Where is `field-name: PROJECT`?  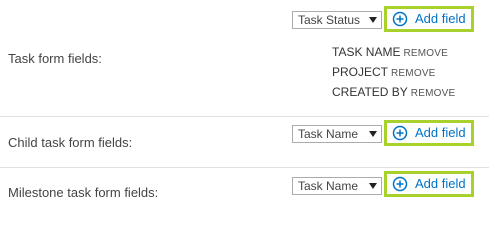
field-name: PROJECT is located at coordinates (360, 72).